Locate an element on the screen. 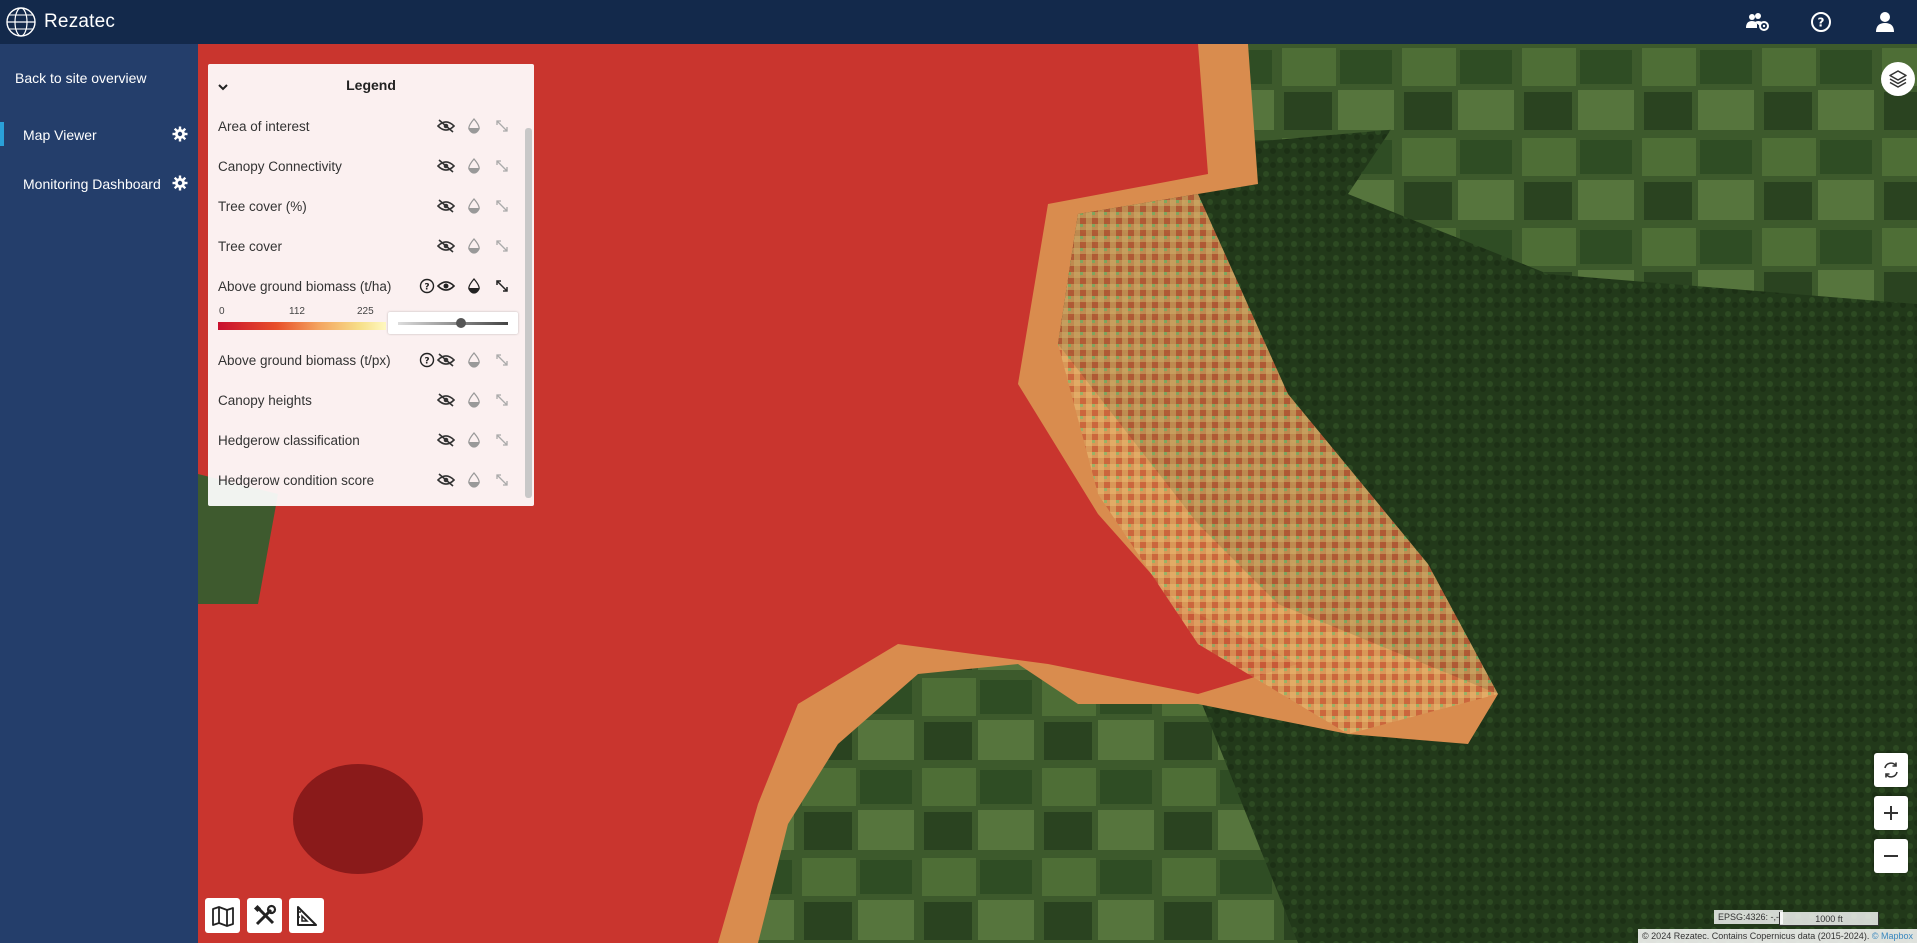  top-bar: Rezatec ? is located at coordinates (958, 22).